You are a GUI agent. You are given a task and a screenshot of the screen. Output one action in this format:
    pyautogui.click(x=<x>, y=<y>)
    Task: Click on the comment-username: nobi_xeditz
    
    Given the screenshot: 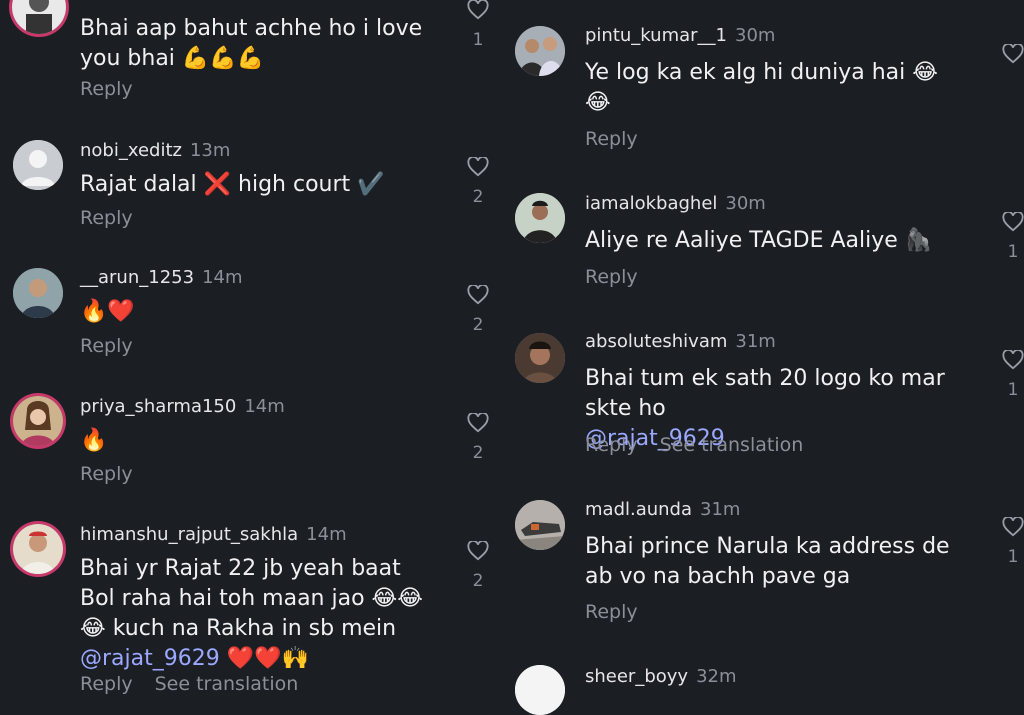 What is the action you would take?
    pyautogui.click(x=131, y=150)
    